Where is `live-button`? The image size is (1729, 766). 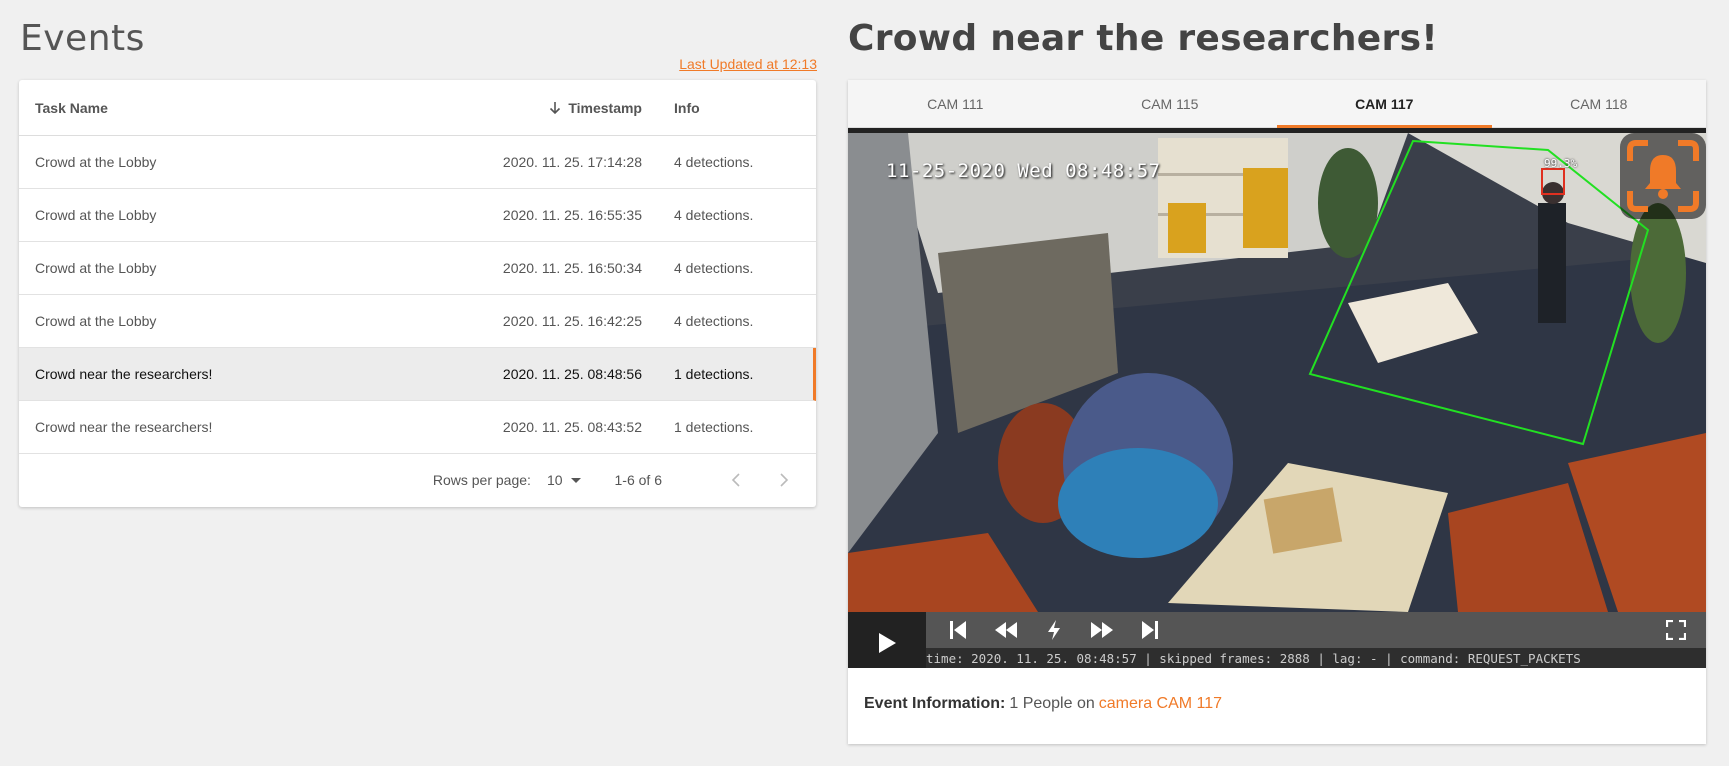 live-button is located at coordinates (1054, 630).